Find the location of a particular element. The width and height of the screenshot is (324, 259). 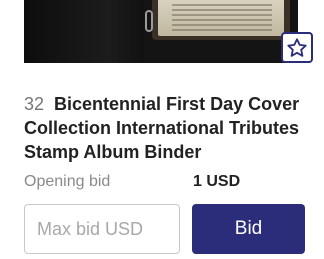

watch-button is located at coordinates (297, 47).